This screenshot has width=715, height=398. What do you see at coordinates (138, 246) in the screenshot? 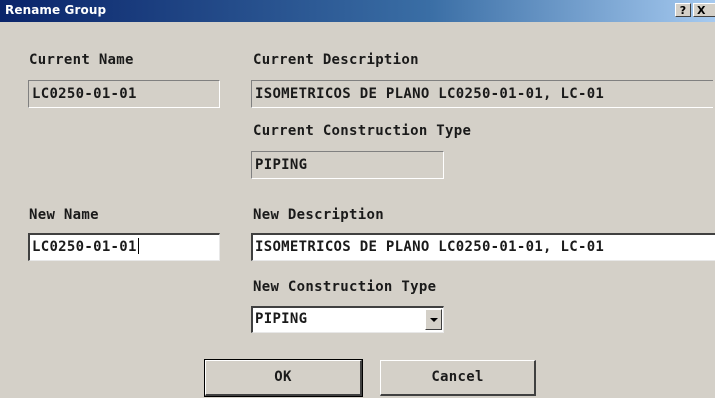
I see `text-caret` at bounding box center [138, 246].